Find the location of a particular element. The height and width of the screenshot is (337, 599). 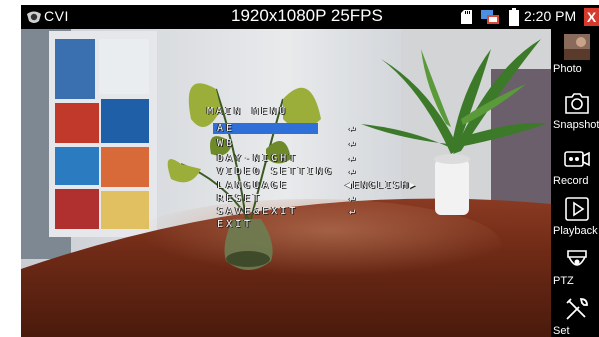

clock: 2:20 PM is located at coordinates (550, 16).